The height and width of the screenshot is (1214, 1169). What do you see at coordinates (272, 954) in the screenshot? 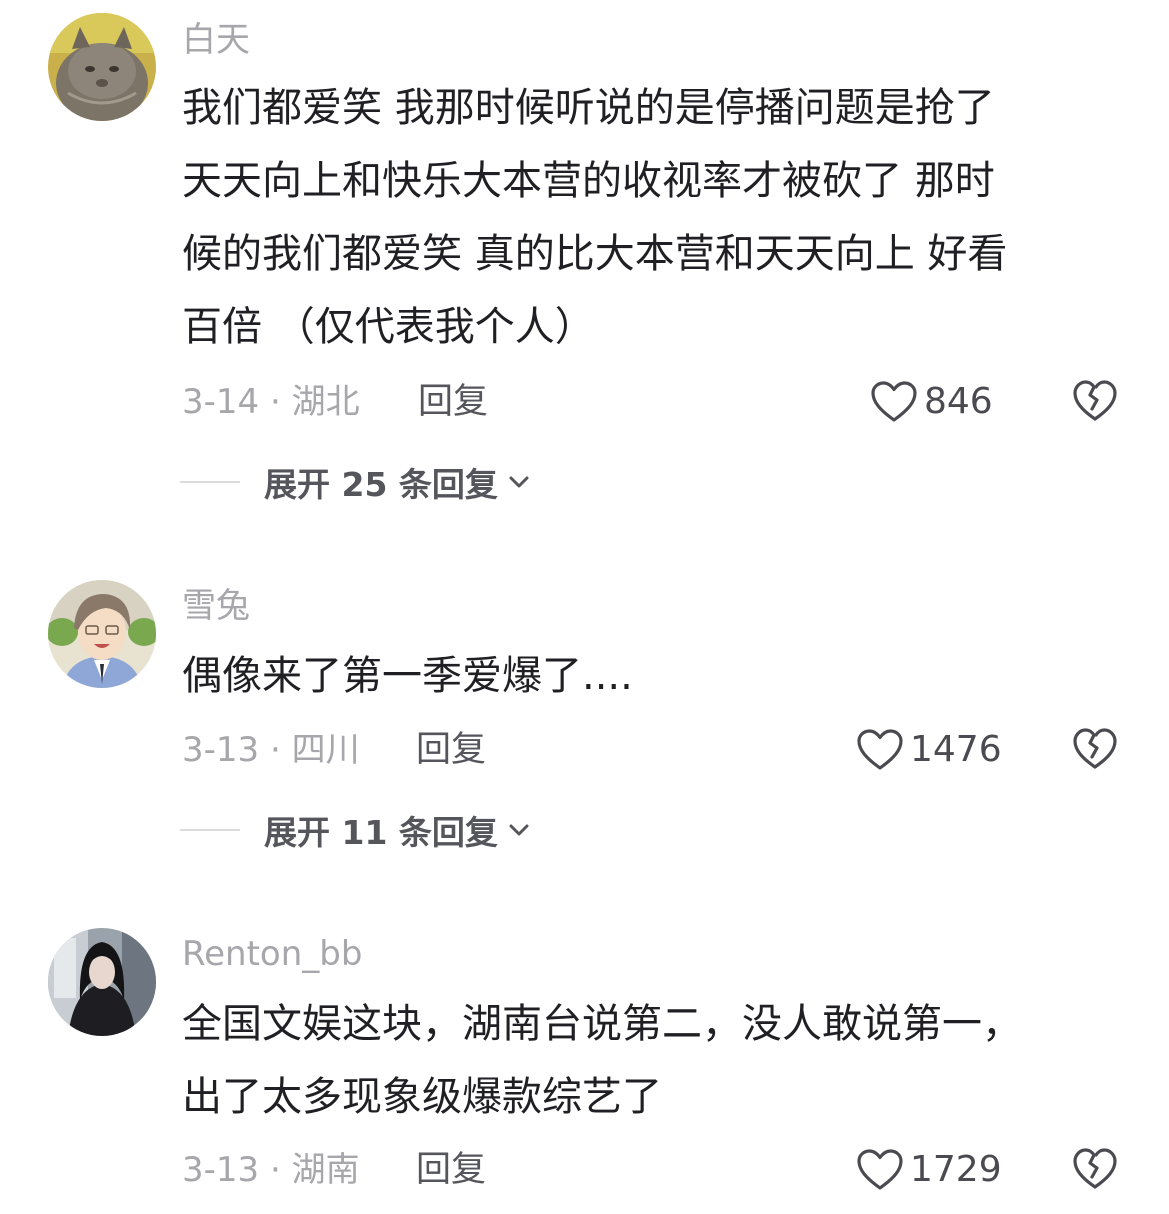
I see `username: Renton_bb` at bounding box center [272, 954].